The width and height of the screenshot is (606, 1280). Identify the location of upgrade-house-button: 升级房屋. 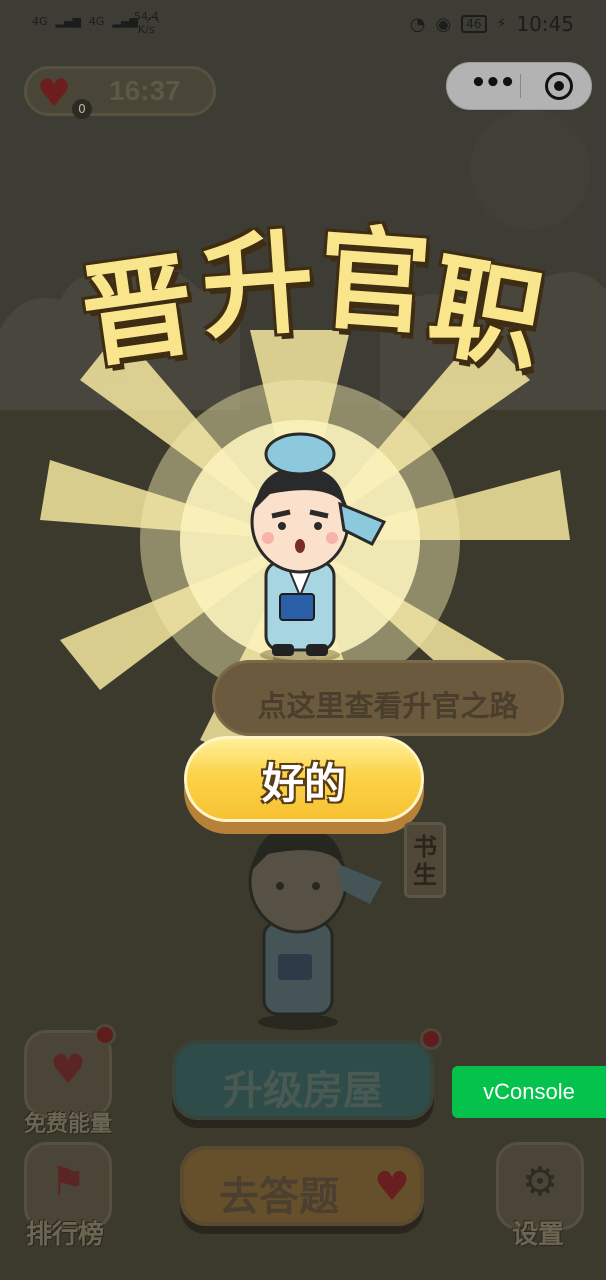
(303, 1080).